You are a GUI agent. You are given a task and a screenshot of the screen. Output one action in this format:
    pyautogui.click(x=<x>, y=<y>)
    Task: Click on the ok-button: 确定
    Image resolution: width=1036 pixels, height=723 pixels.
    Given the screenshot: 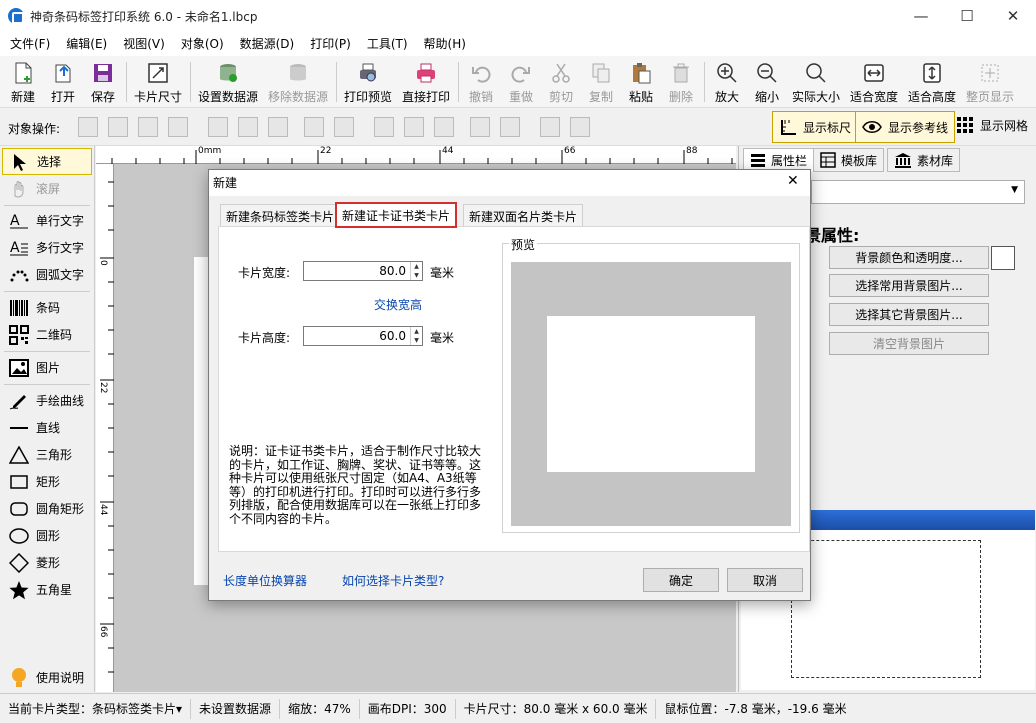 What is the action you would take?
    pyautogui.click(x=681, y=580)
    